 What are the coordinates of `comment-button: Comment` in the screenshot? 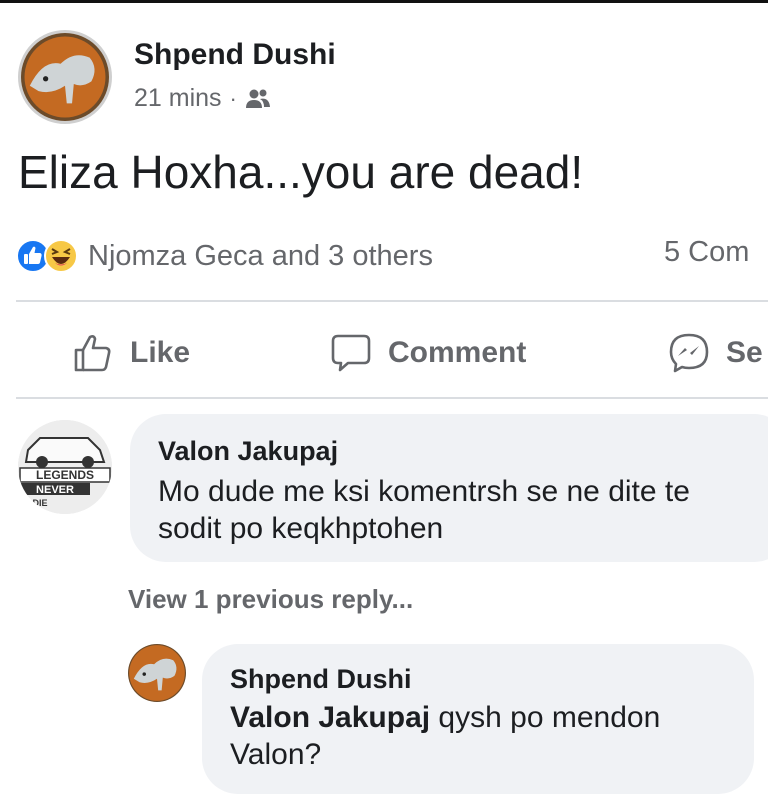 It's located at (428, 353).